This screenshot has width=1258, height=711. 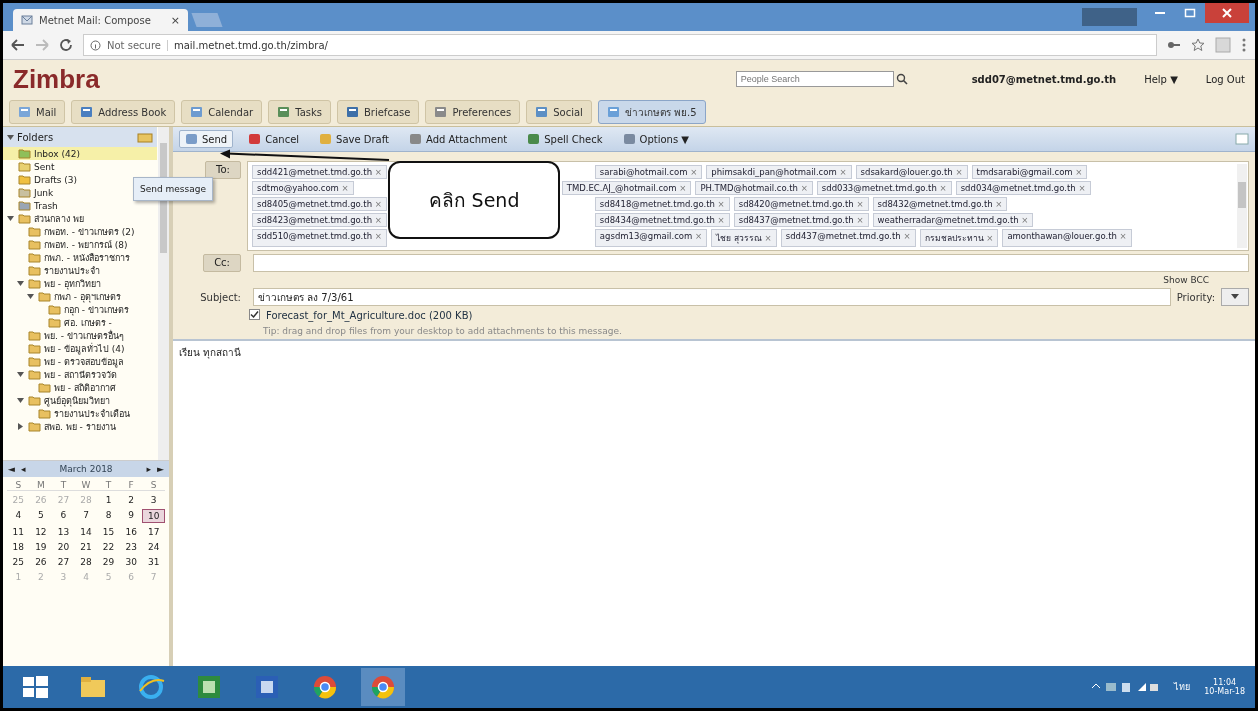 I want to click on calendar-day: 26, so click(x=41, y=562).